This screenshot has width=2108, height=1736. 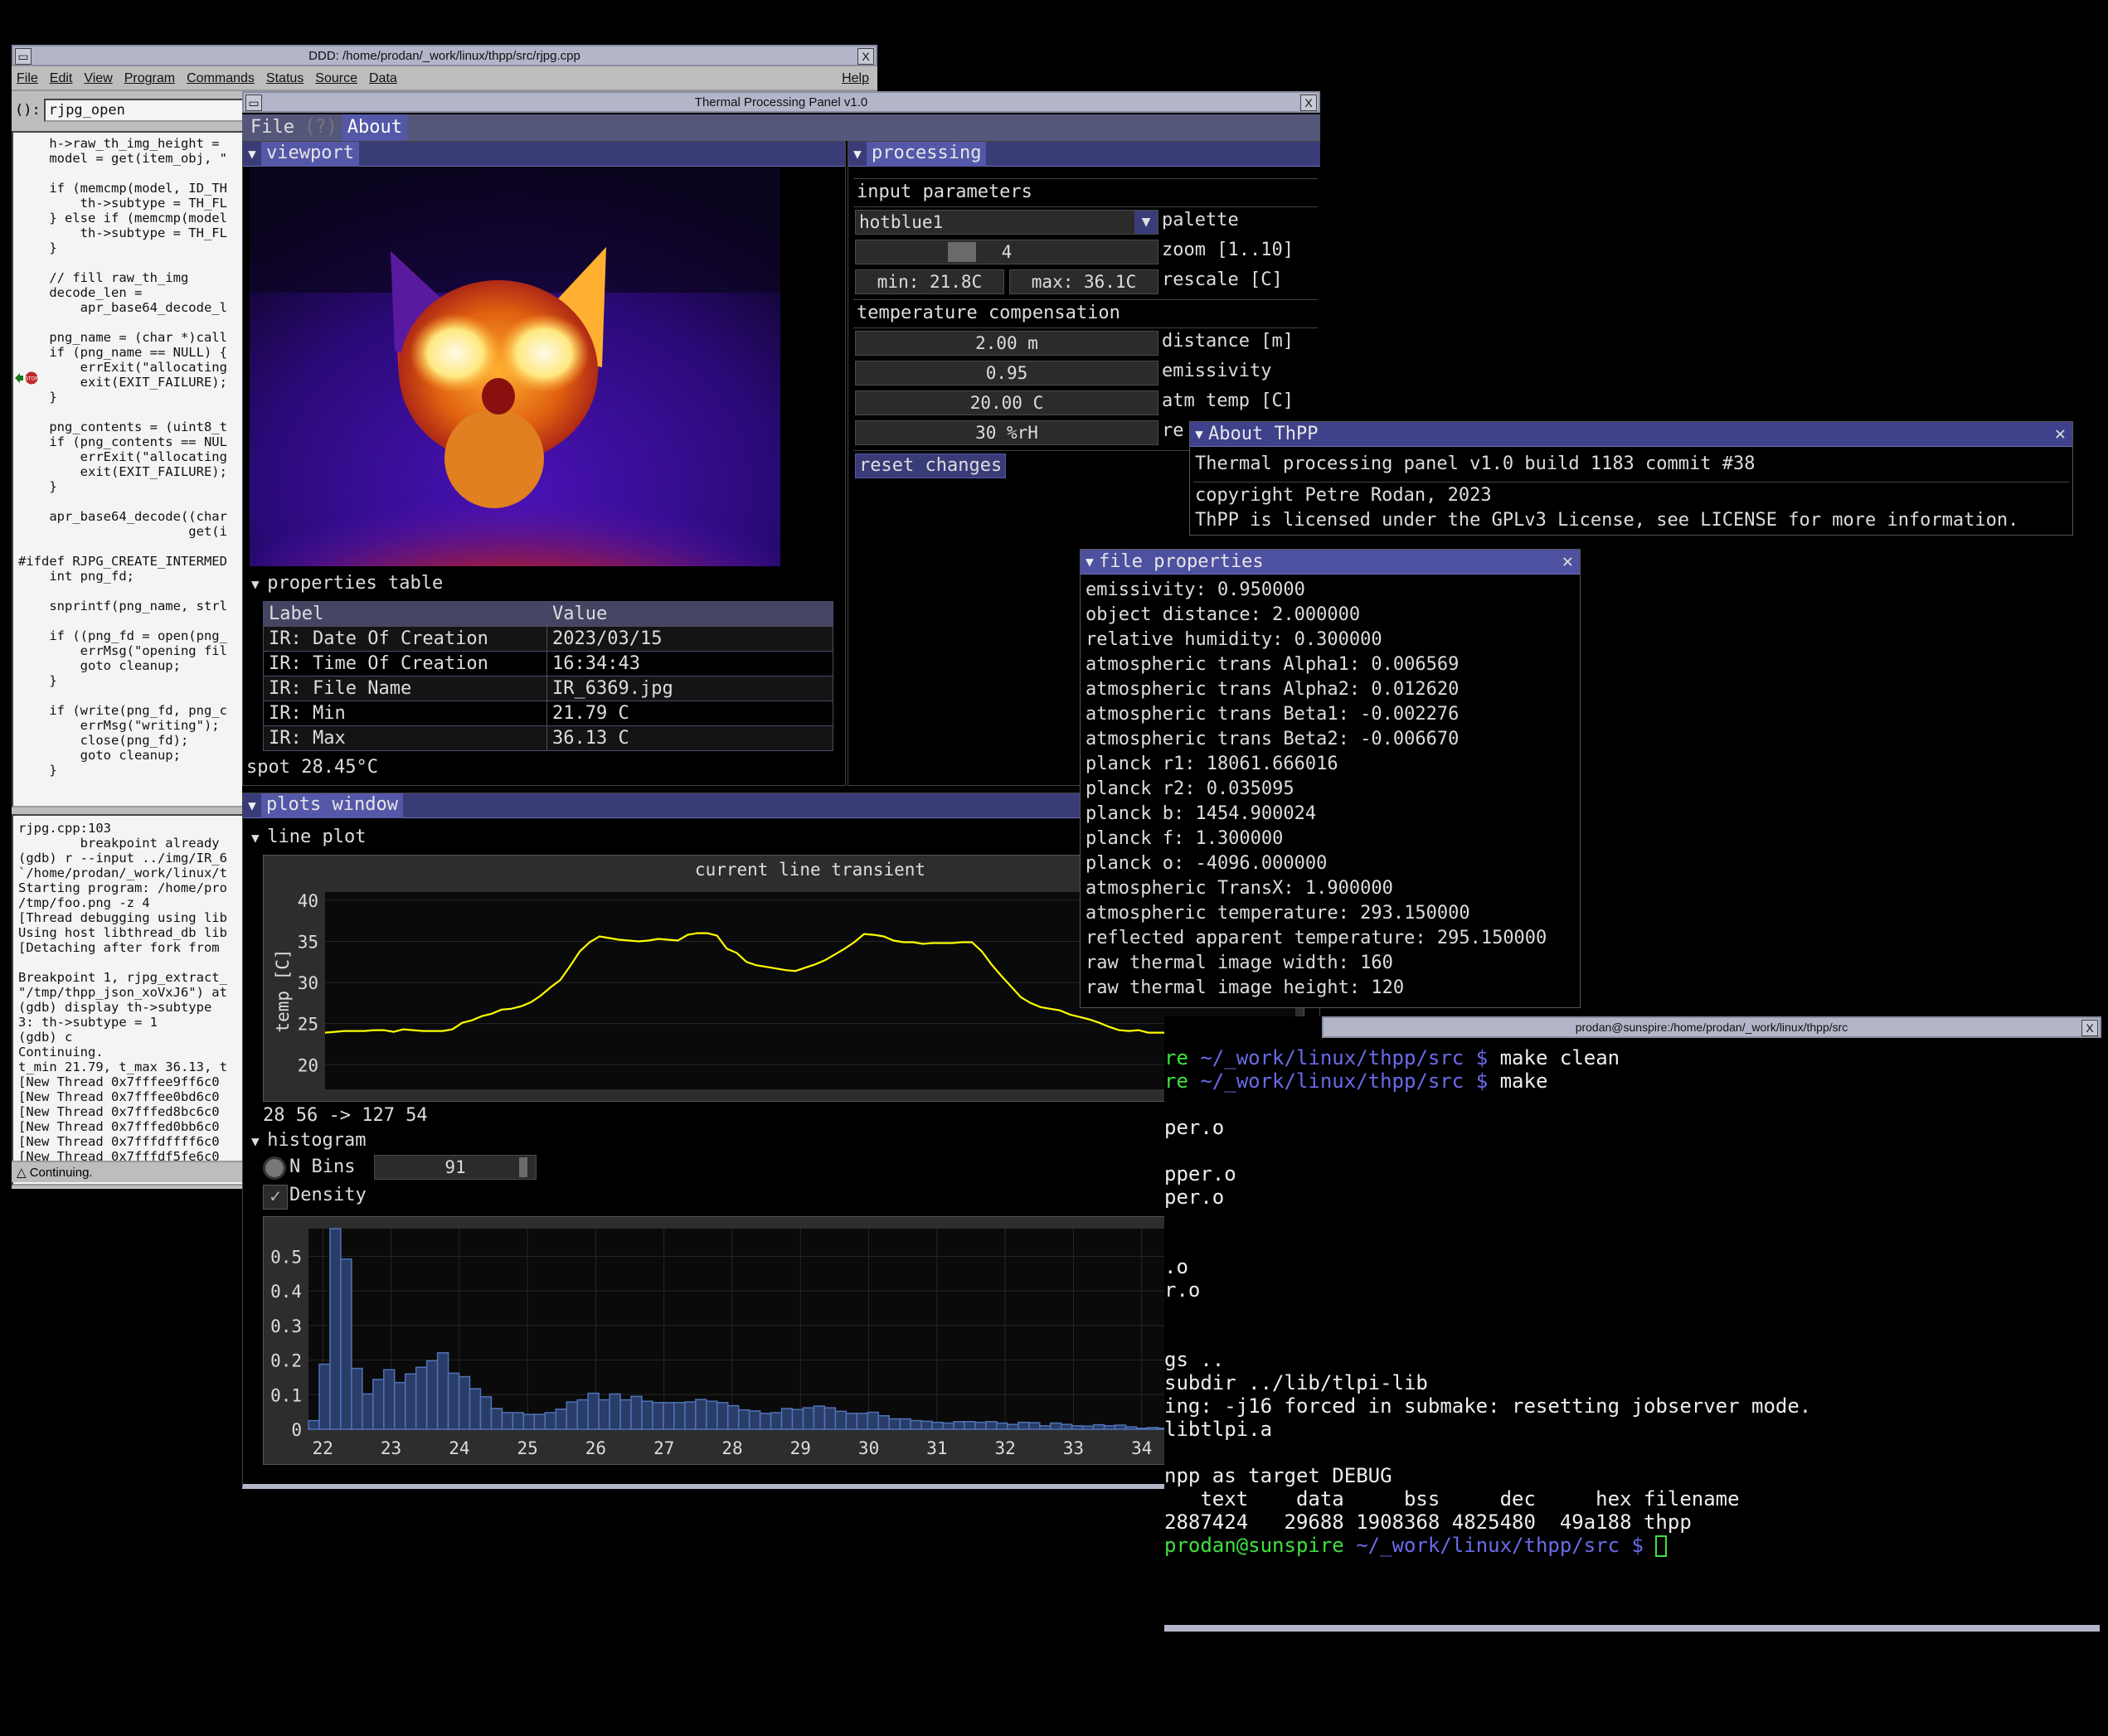 I want to click on thpp-titlebar: ▭ Thermal Processing Panel v1.0 X, so click(x=781, y=102).